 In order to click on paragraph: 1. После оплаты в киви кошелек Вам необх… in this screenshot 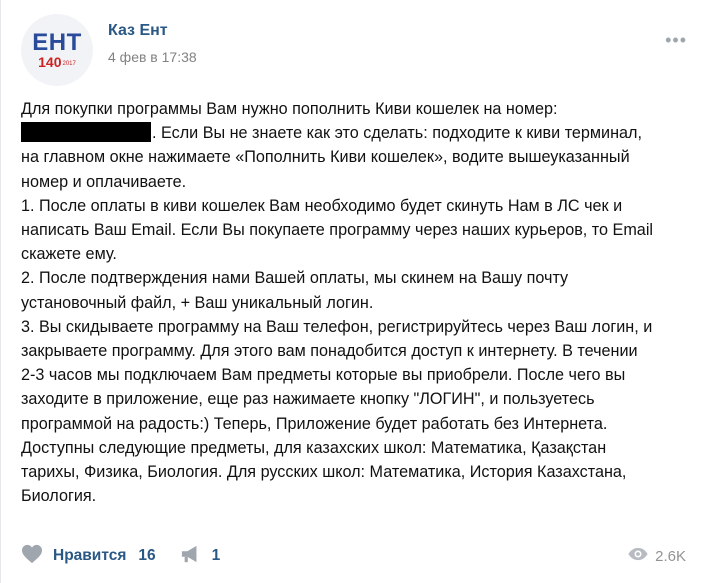, I will do `click(356, 230)`.